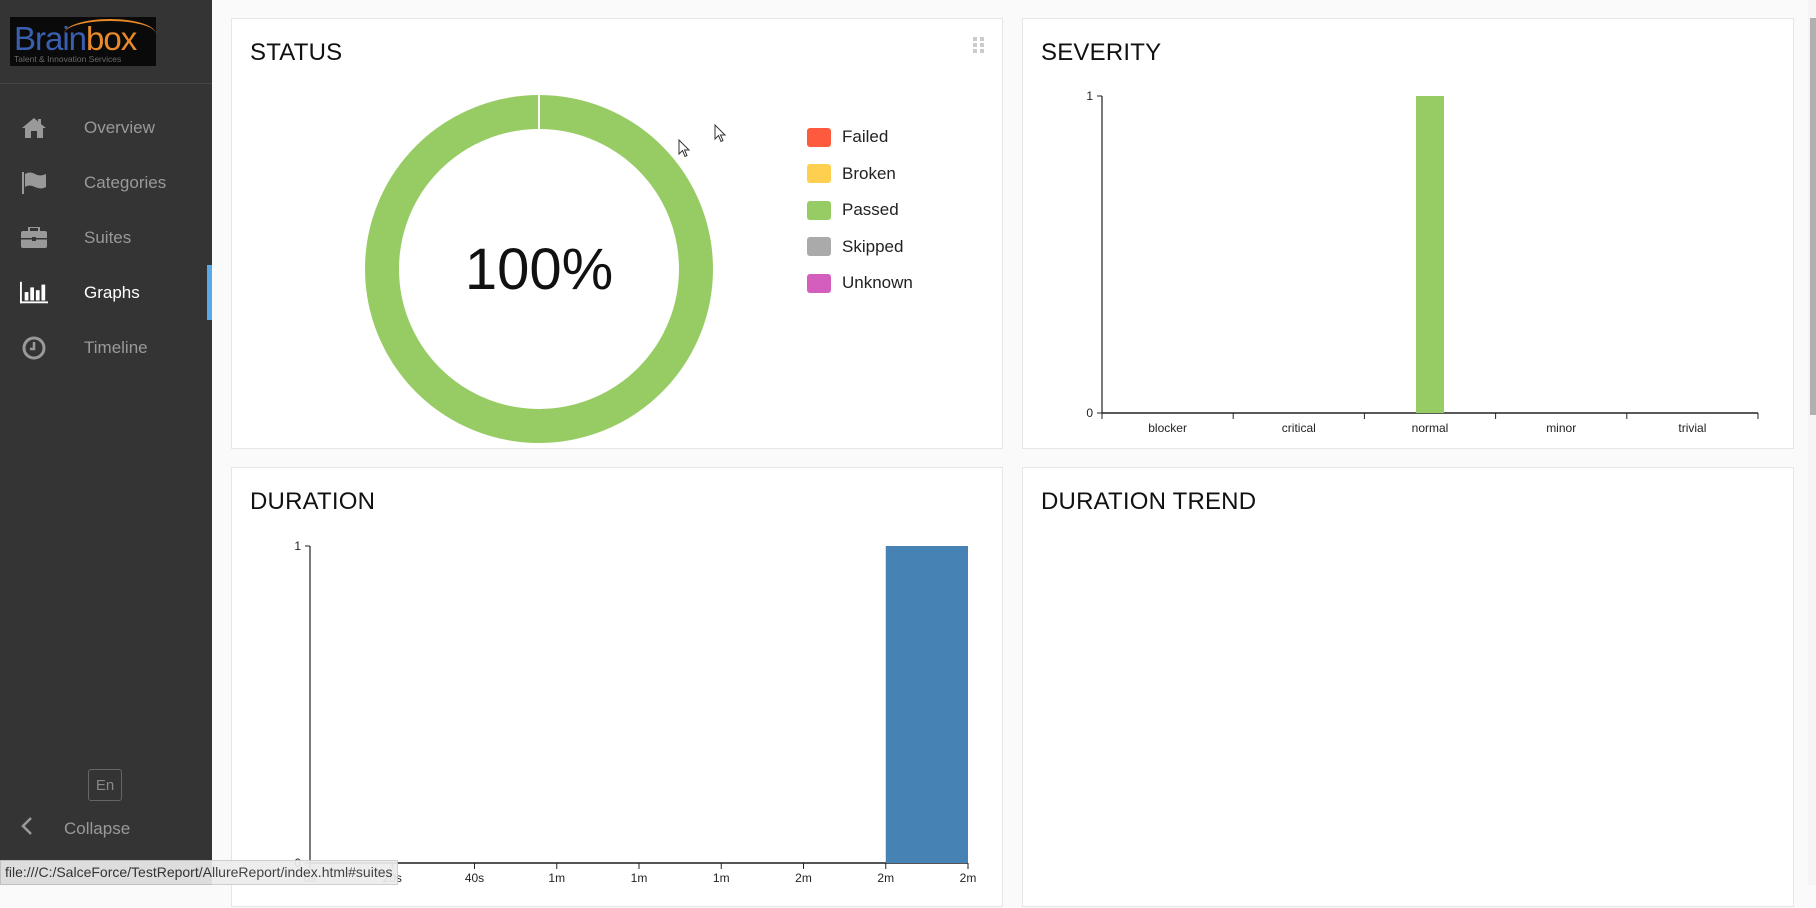 This screenshot has height=908, width=1816. What do you see at coordinates (635, 712) in the screenshot?
I see `duration-histogram: 010s20s40s1m1m1m2m2m2m` at bounding box center [635, 712].